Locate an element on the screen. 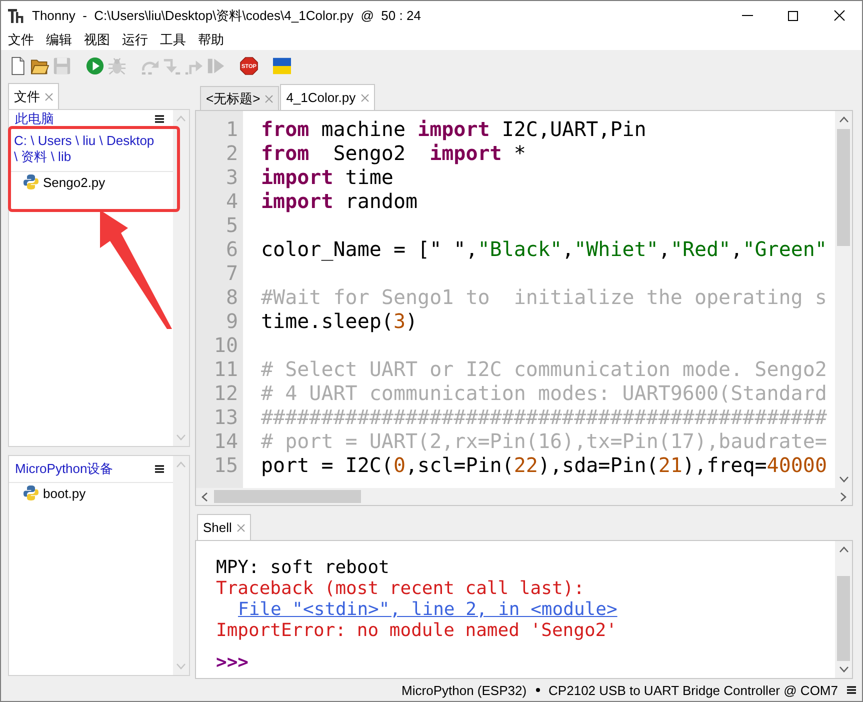 The image size is (863, 702). code-line: # Select UART or I2C communication mode. Sengo2 is located at coordinates (544, 369).